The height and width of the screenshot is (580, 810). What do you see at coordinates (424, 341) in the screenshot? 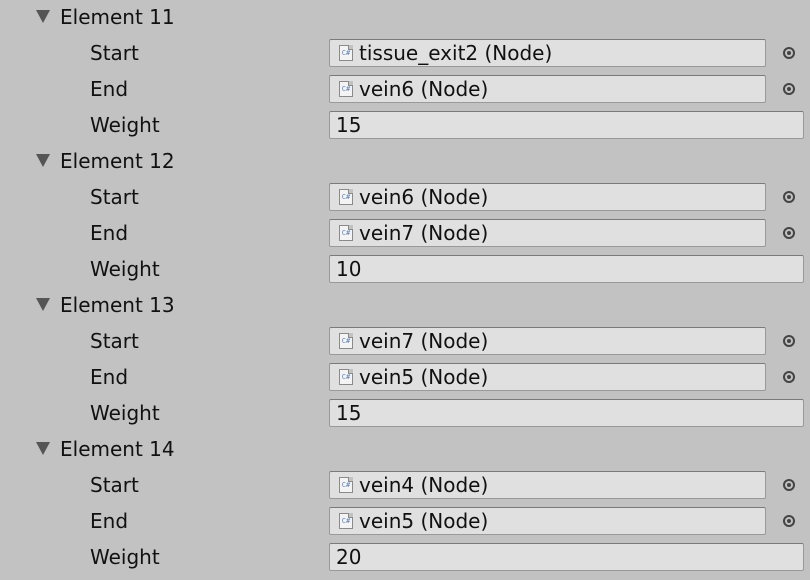
I see `start-value: vein7 (Node)` at bounding box center [424, 341].